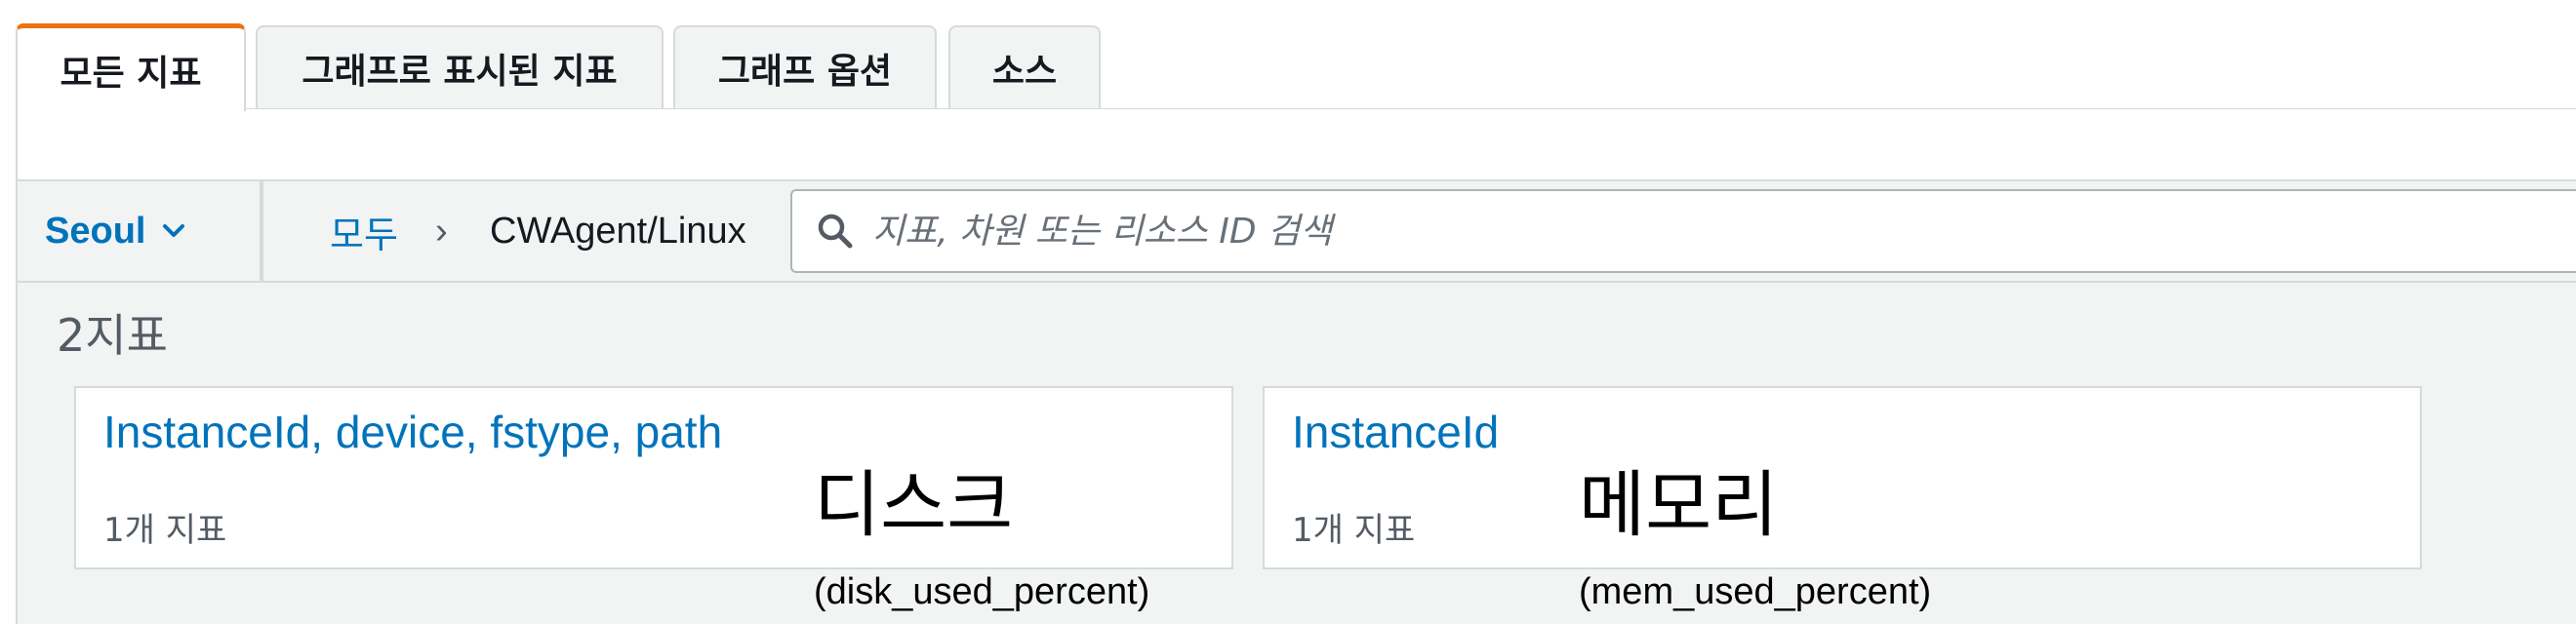 The image size is (2576, 624). I want to click on search-box, so click(1683, 231).